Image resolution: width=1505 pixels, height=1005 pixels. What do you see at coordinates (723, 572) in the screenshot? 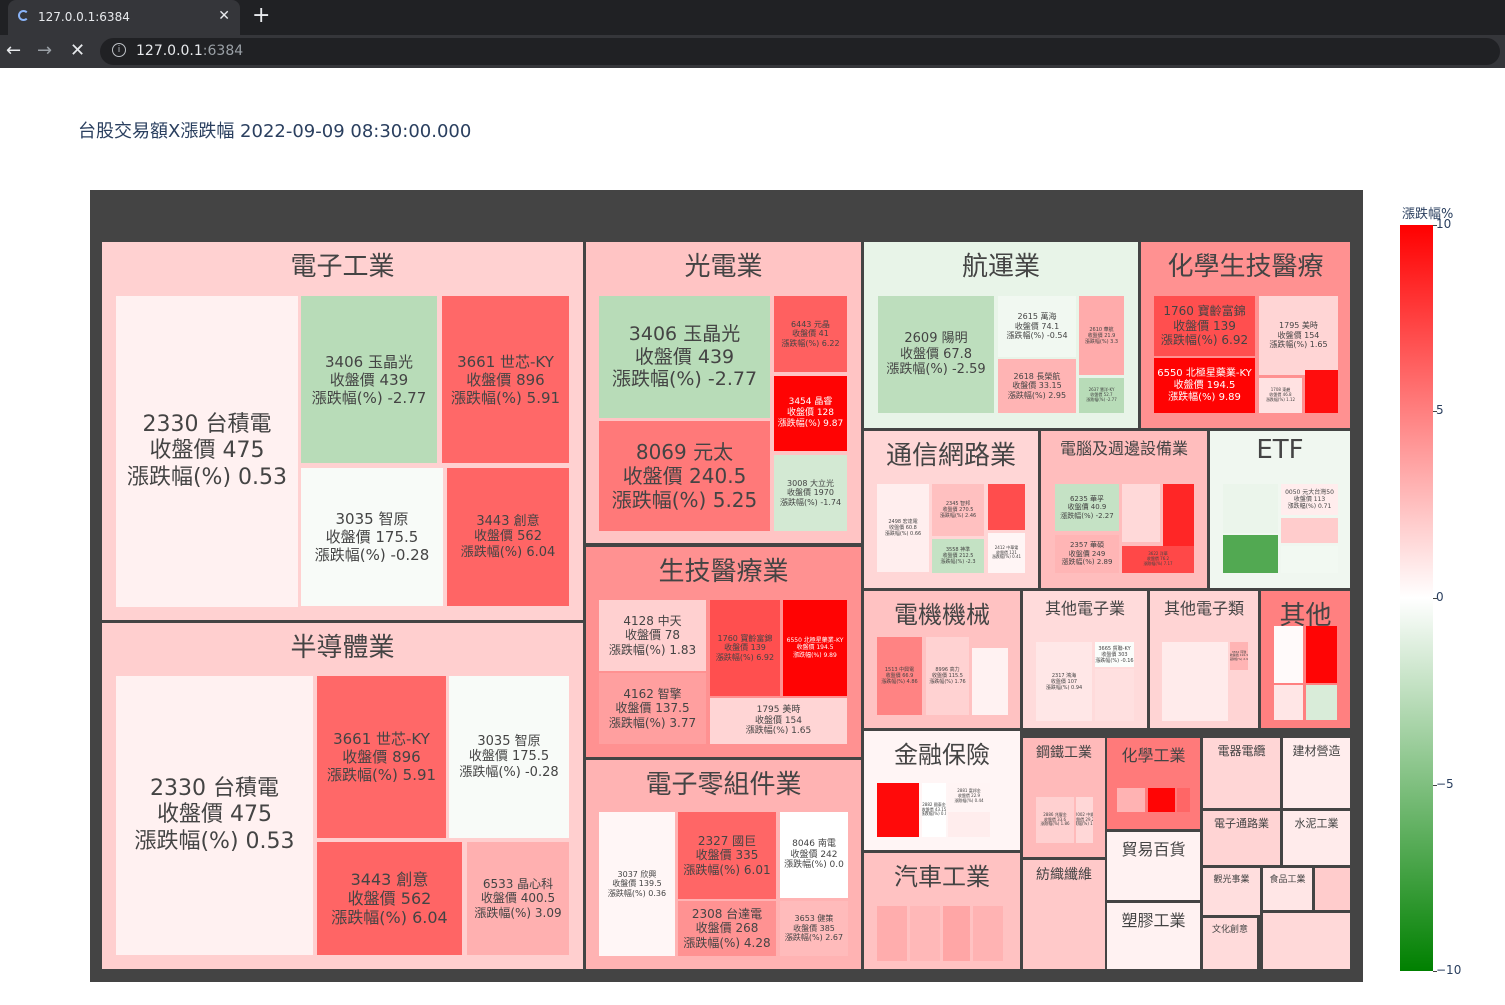
I see `sector-label: 生技醫療業` at bounding box center [723, 572].